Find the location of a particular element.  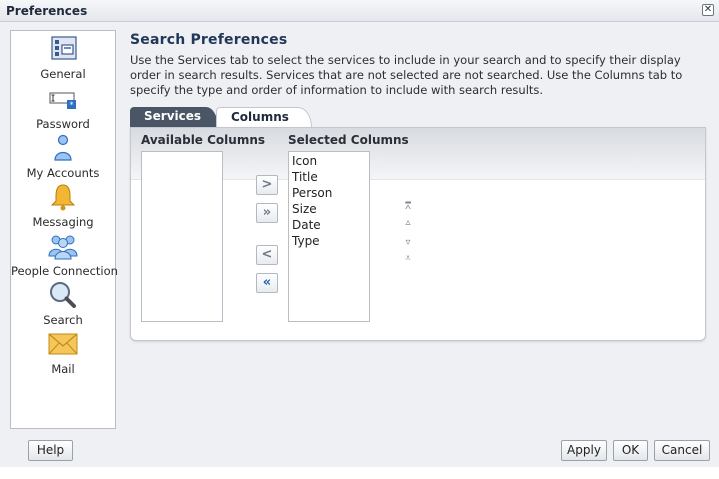

close-icon: ✕ is located at coordinates (708, 10).